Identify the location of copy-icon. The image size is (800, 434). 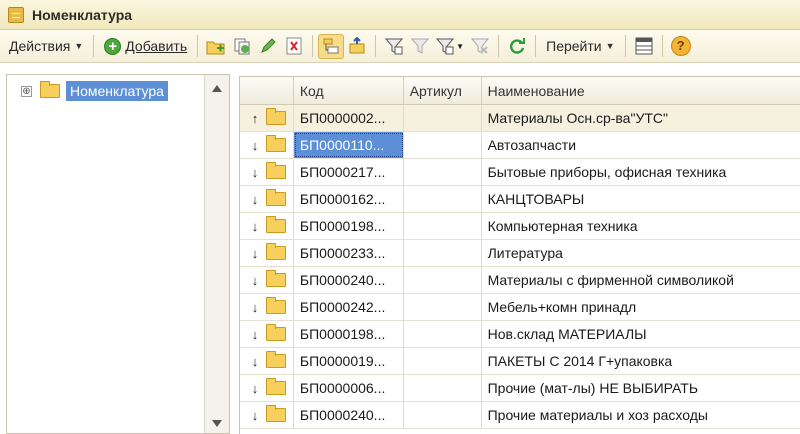
(242, 46).